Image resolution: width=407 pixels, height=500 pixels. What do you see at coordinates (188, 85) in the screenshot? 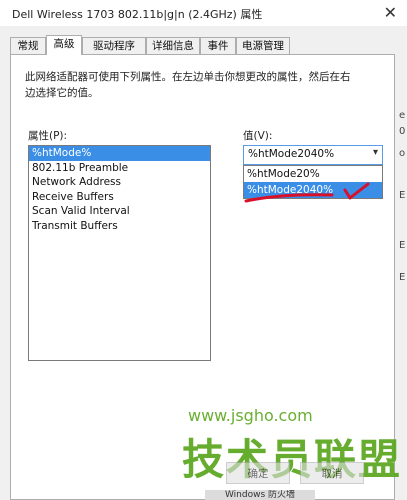
I see `panel-description: 此网络适配器可使用下列属性。在左边单击你想更改的属性，然后在右边选择它的值。` at bounding box center [188, 85].